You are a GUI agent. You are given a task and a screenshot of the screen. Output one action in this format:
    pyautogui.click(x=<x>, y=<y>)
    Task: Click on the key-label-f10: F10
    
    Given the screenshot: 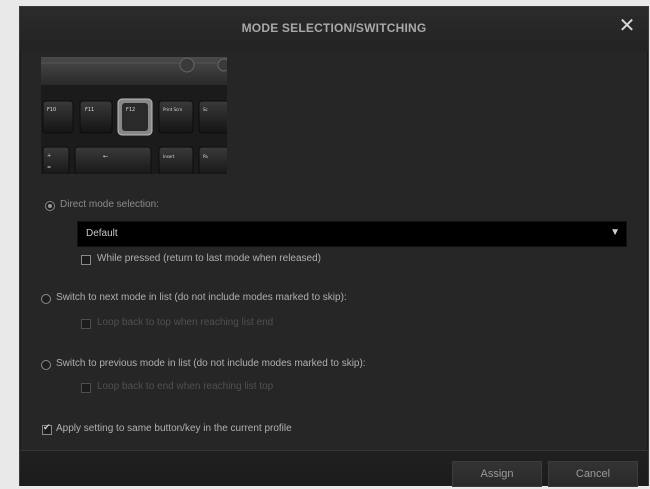 What is the action you would take?
    pyautogui.click(x=51, y=110)
    